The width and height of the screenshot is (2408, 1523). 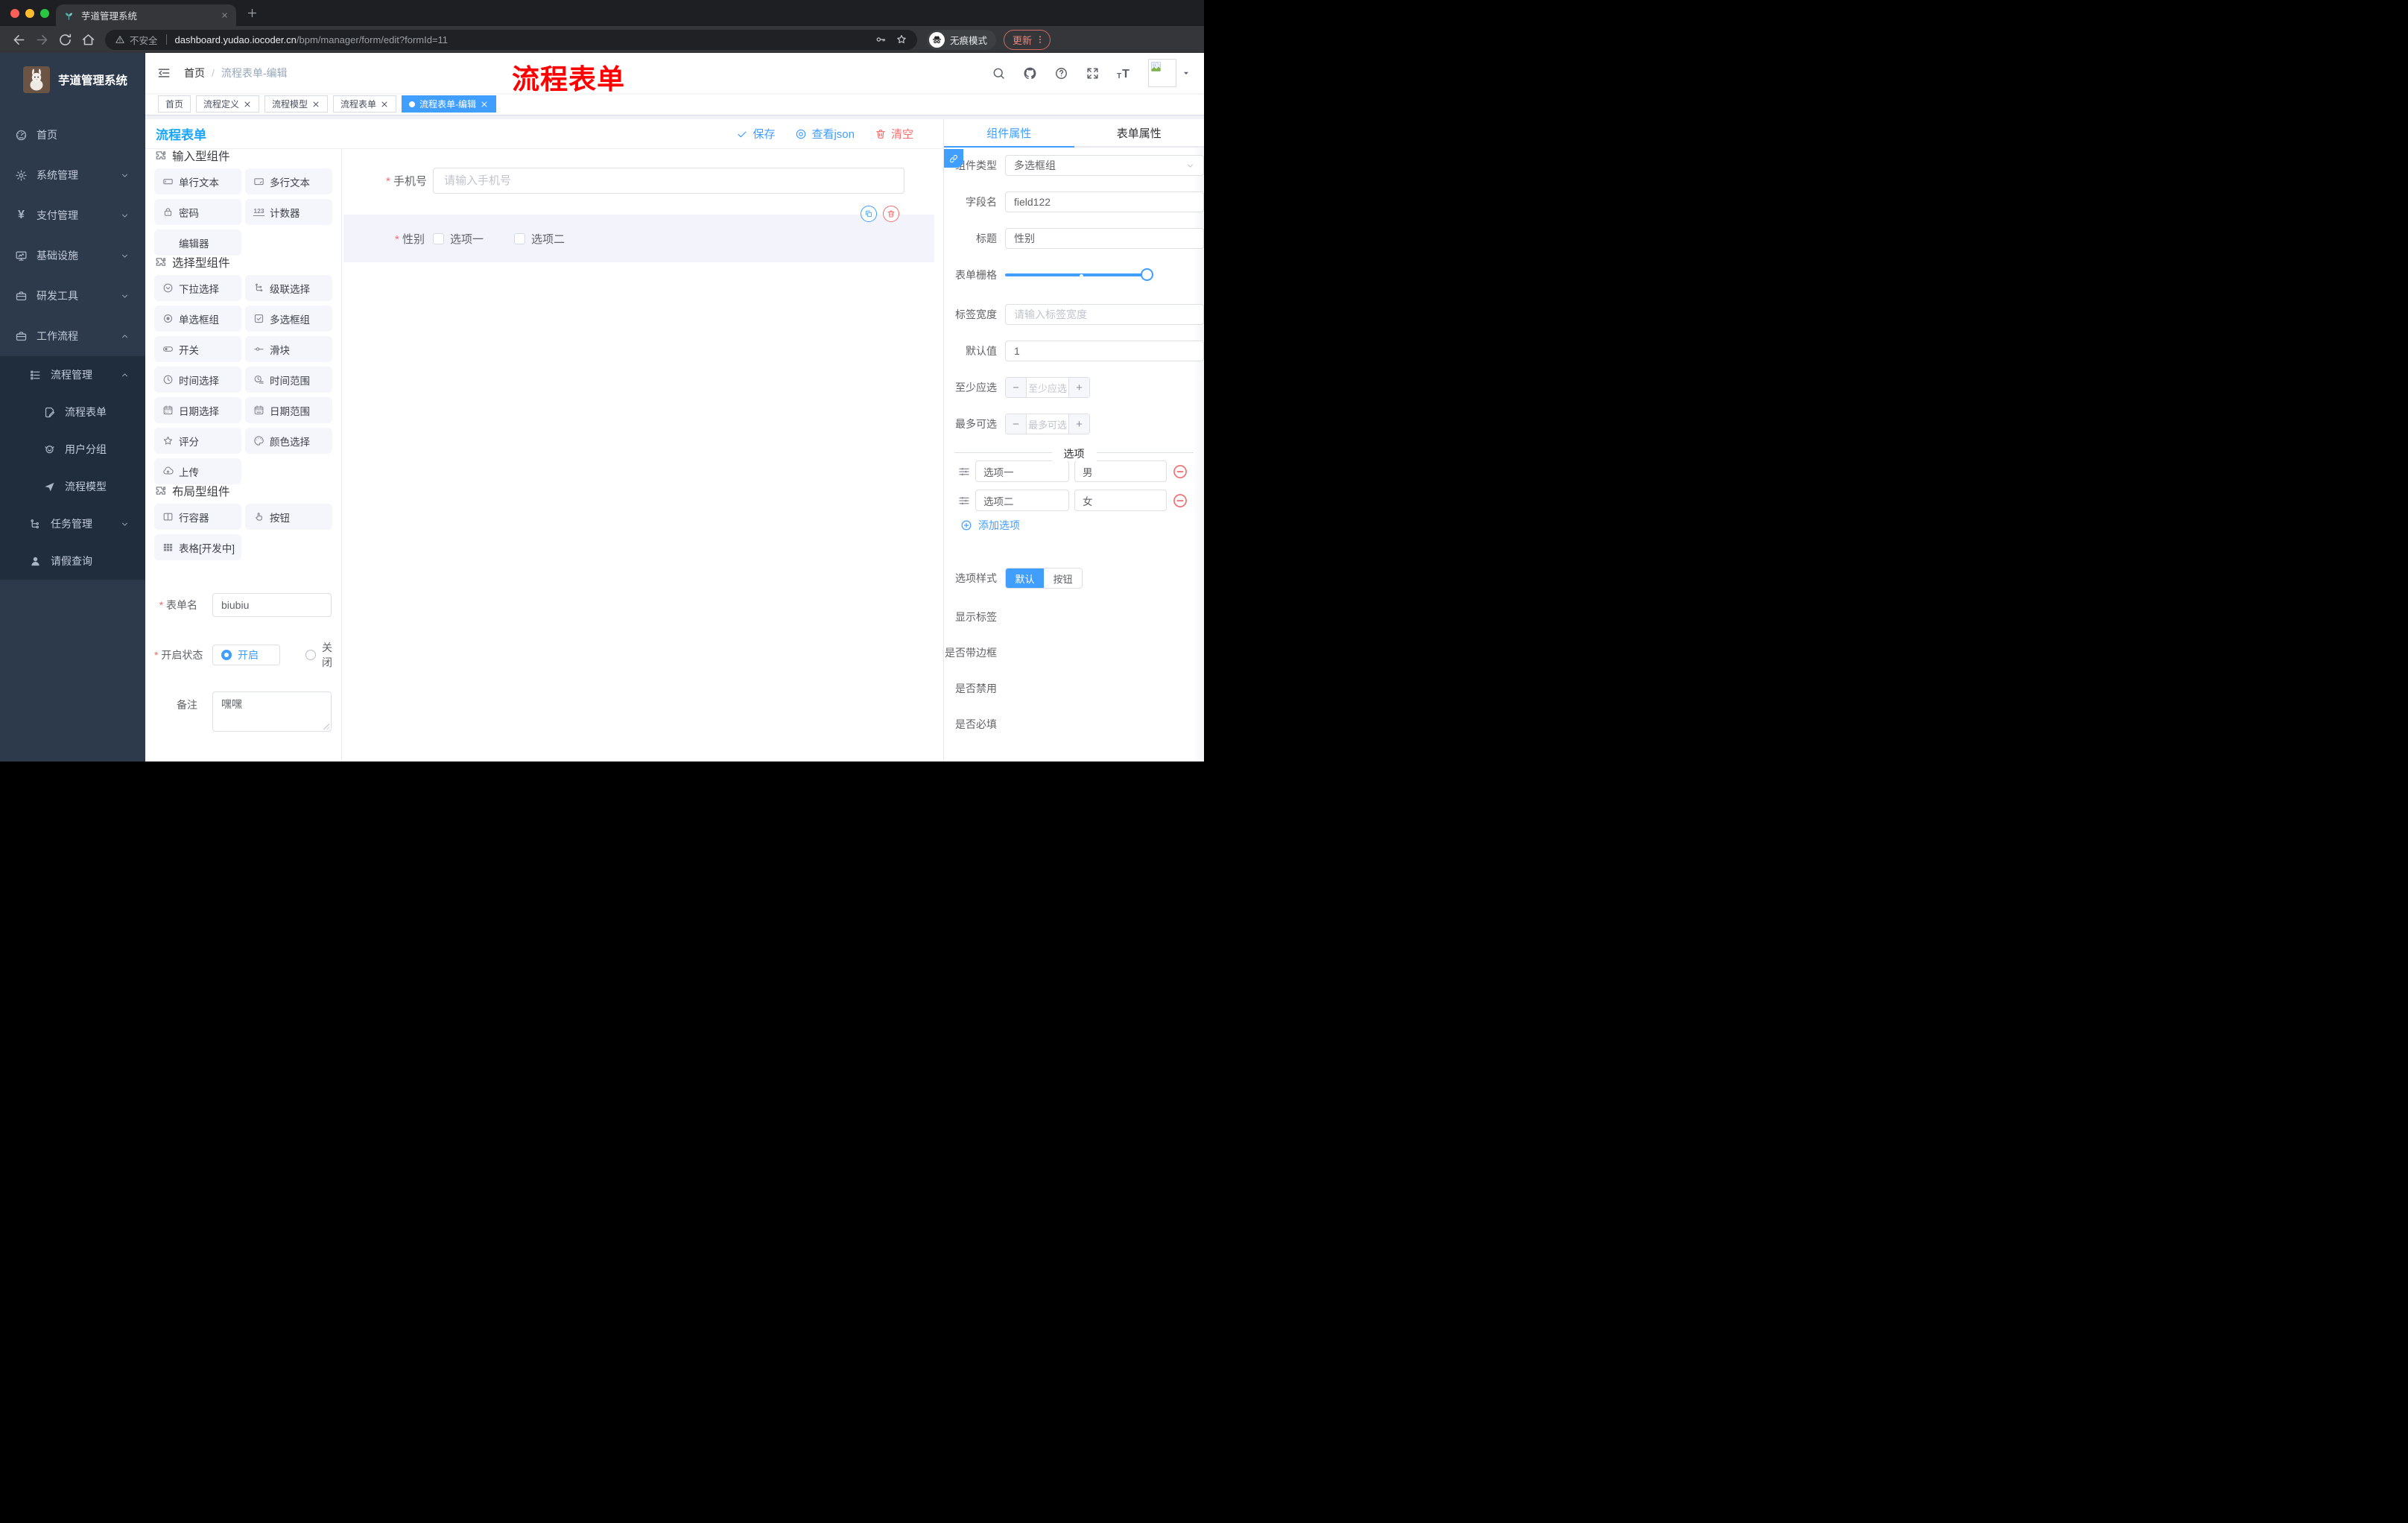 I want to click on sidebar-item: 流程管理, so click(x=72, y=375).